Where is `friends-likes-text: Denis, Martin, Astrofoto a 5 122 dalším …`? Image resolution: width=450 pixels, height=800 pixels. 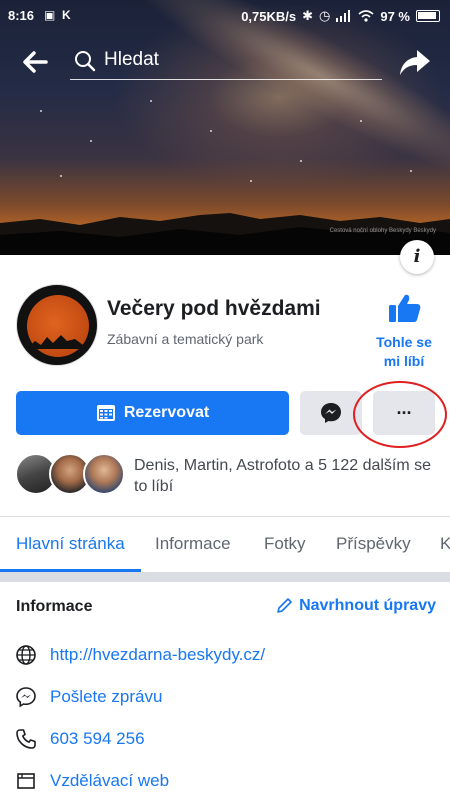 friends-likes-text: Denis, Martin, Astrofoto a 5 122 dalším … is located at coordinates (284, 476).